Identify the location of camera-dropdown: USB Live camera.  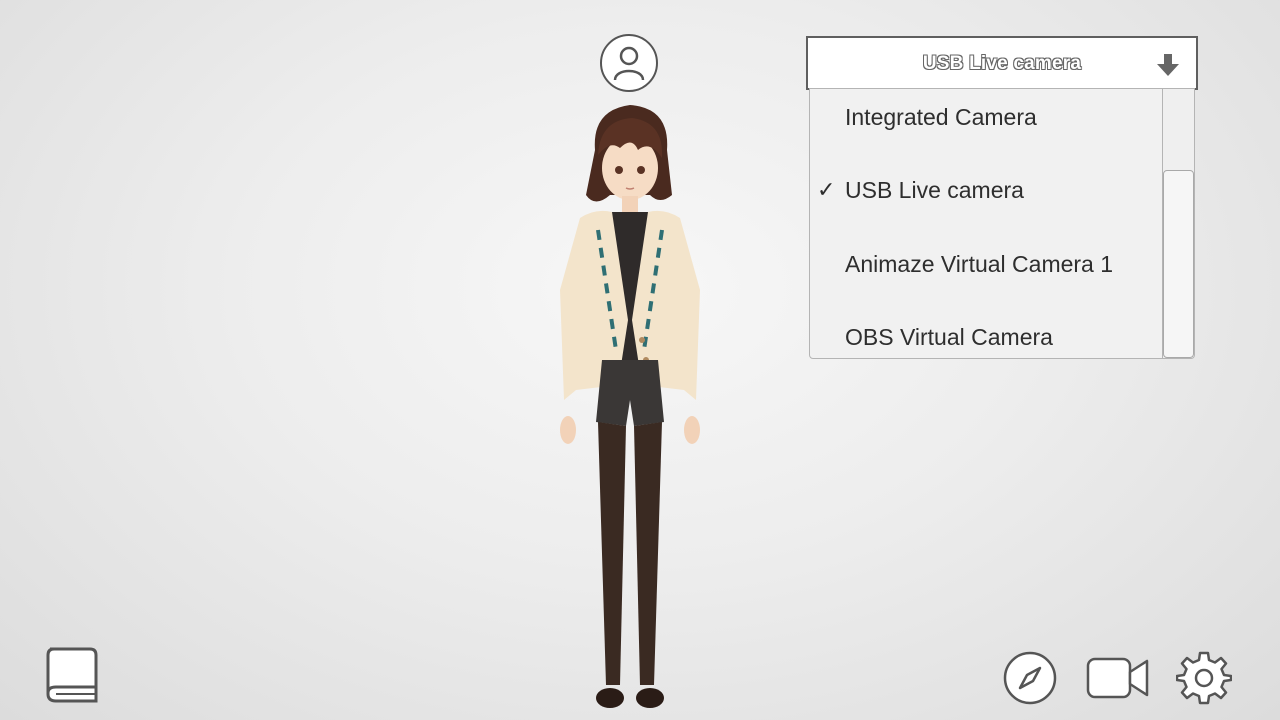
(1002, 63).